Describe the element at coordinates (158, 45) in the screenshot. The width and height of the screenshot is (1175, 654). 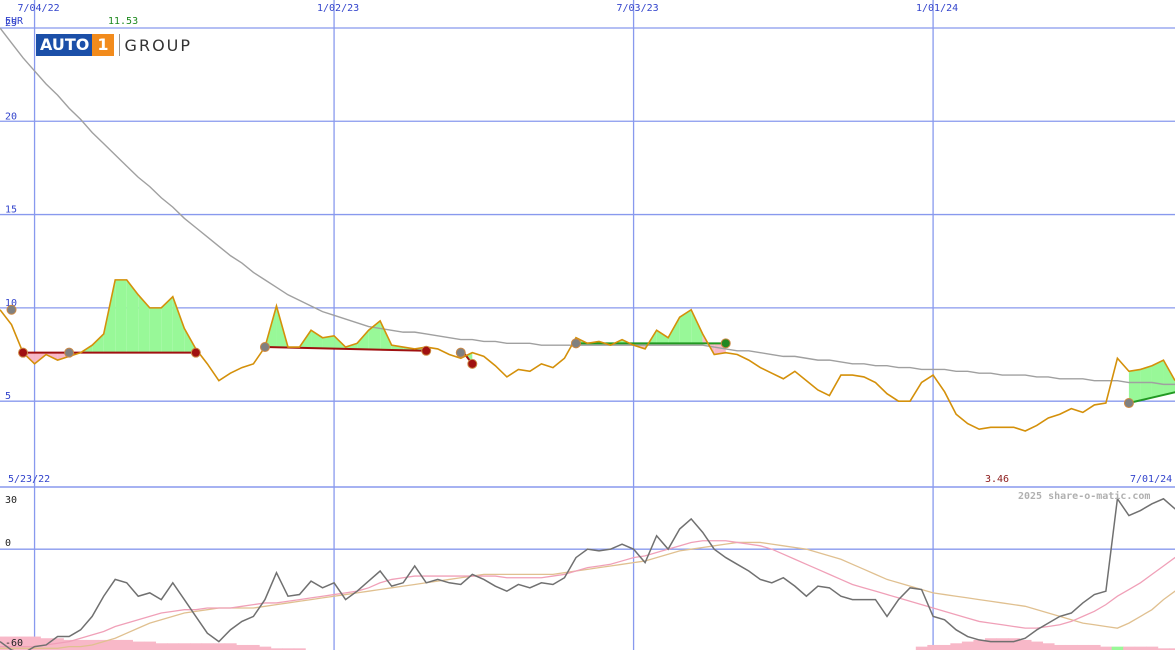
I see `logo-group-text: GROUP` at that location.